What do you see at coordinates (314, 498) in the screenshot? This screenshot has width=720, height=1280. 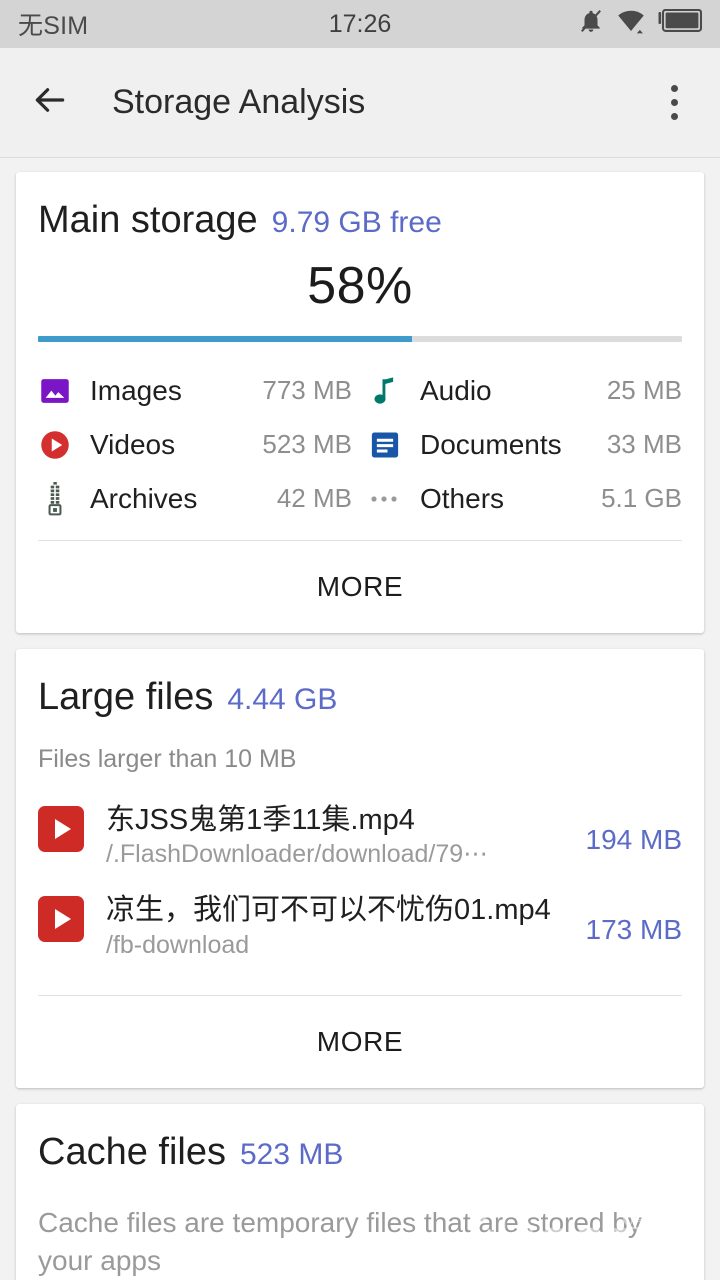 I see `category-size: 42 MB` at bounding box center [314, 498].